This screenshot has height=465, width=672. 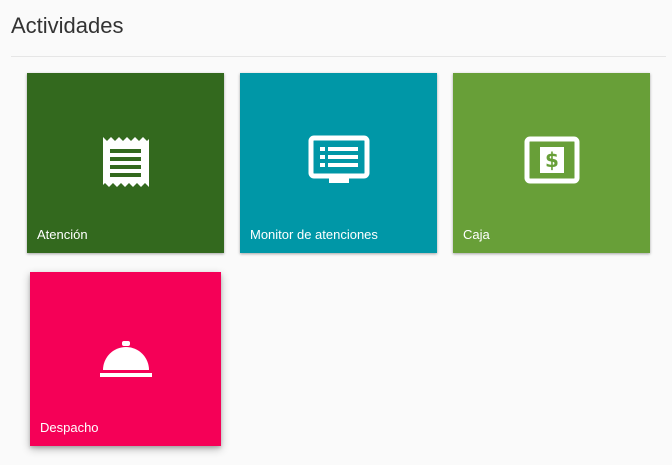 I want to click on monitor-list-icon, so click(x=338, y=161).